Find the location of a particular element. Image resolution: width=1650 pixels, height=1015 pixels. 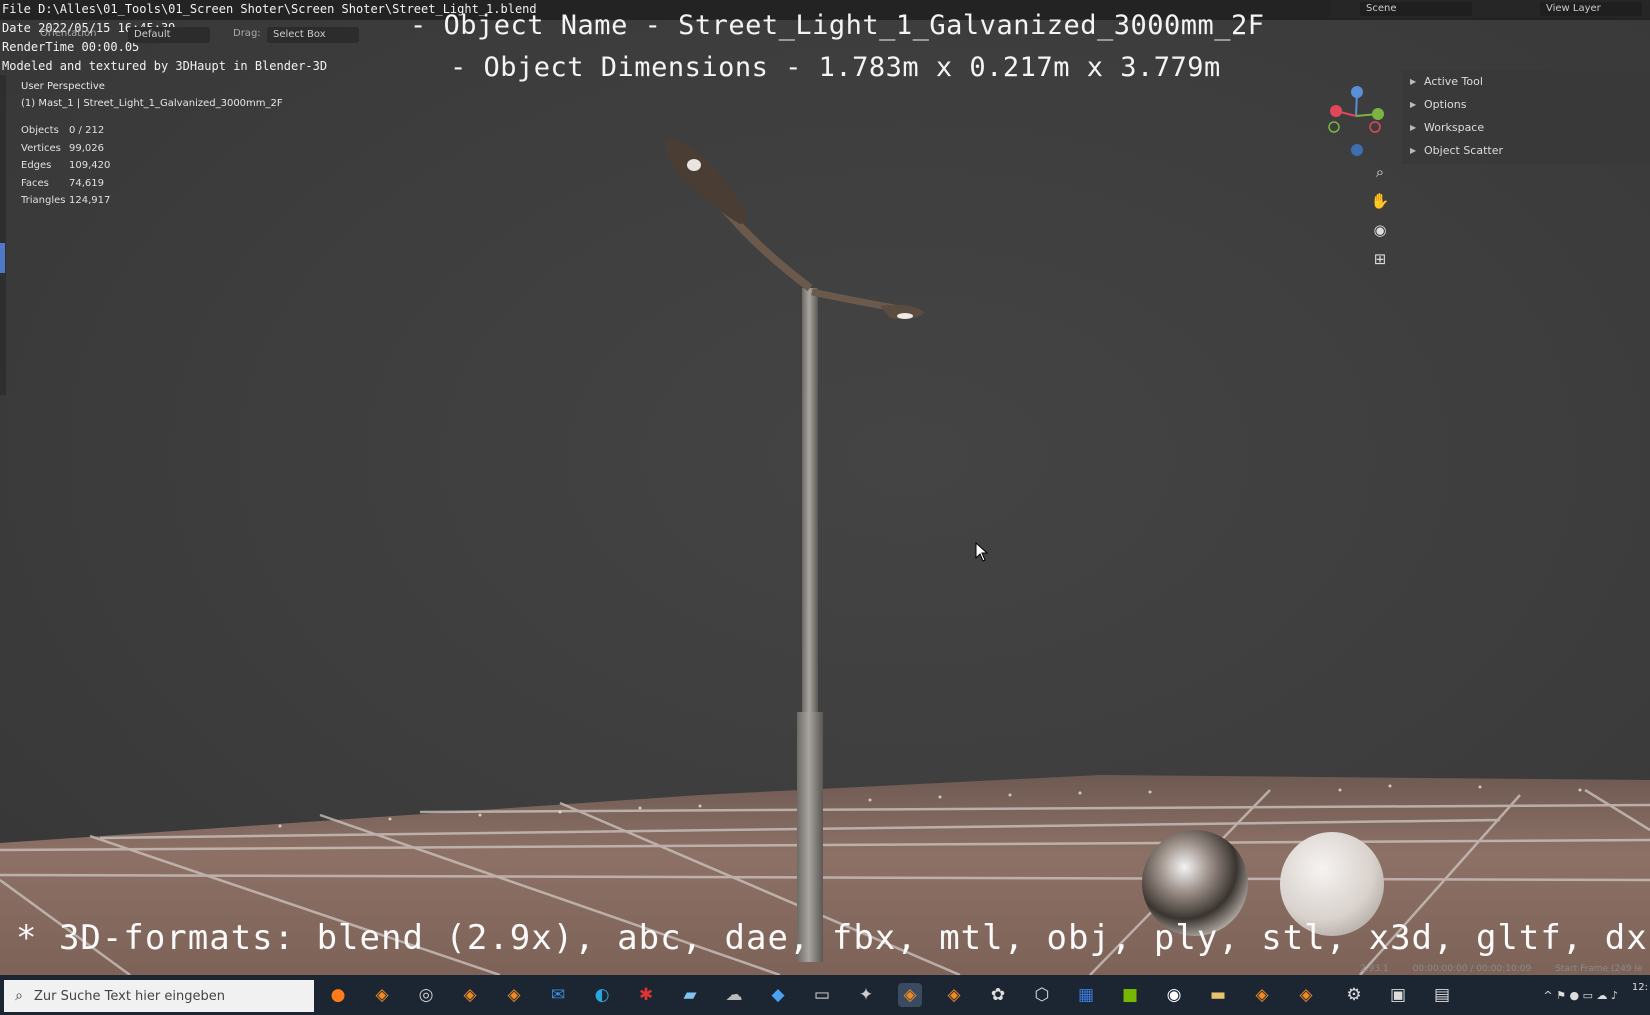

stat-value: 0 / 212 is located at coordinates (87, 130).